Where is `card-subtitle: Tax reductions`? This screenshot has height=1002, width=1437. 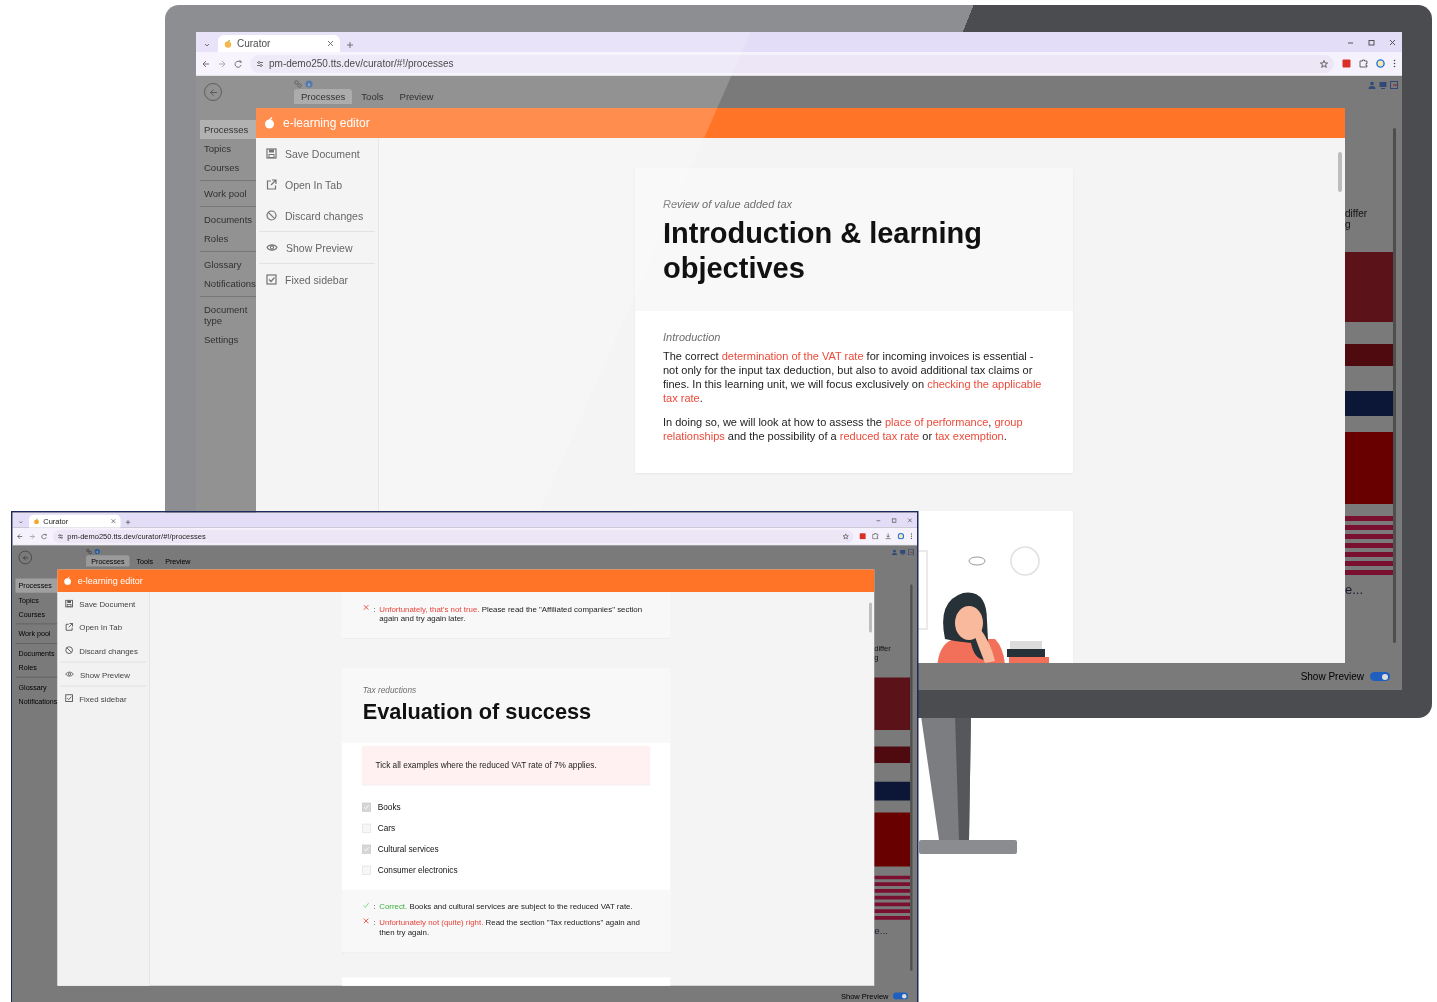 card-subtitle: Tax reductions is located at coordinates (390, 689).